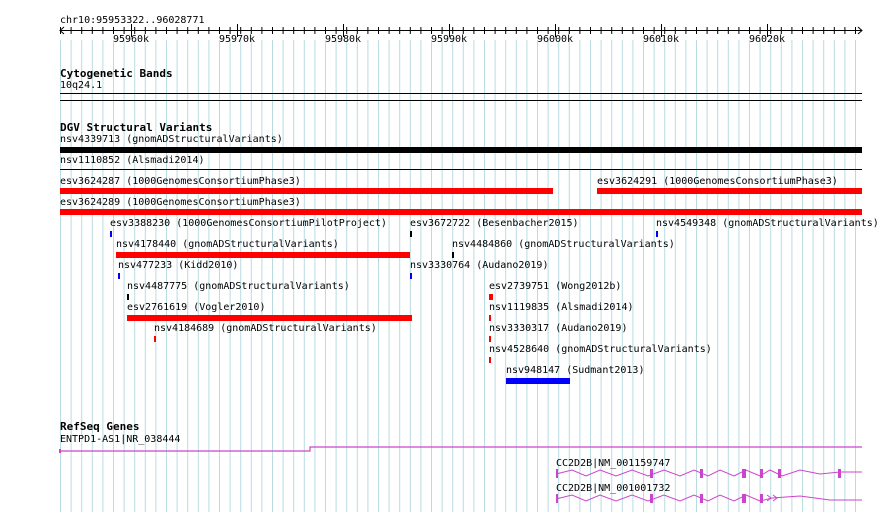 This screenshot has width=890, height=512. What do you see at coordinates (461, 449) in the screenshot?
I see `gene-model-entpd1-as1` at bounding box center [461, 449].